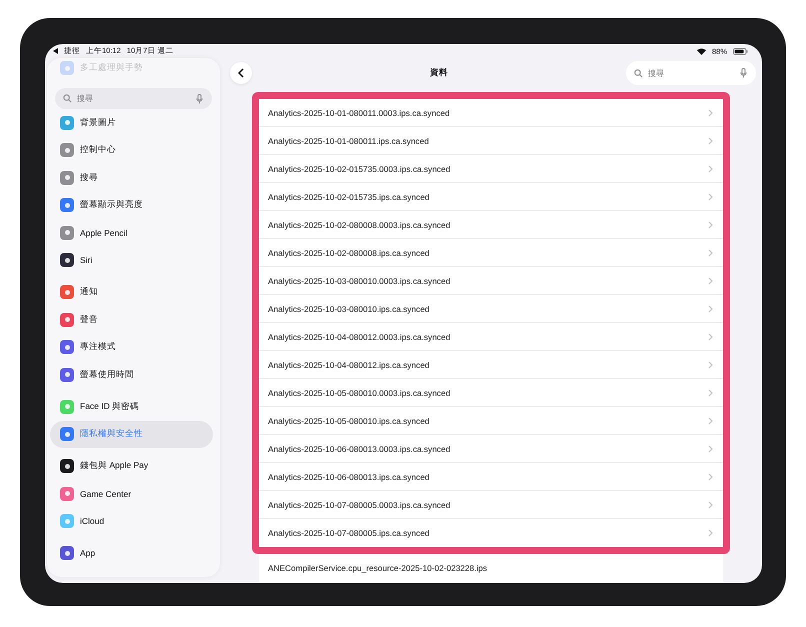 The height and width of the screenshot is (627, 806). I want to click on sidebar-item: 錢包與 Apple Pay, so click(131, 466).